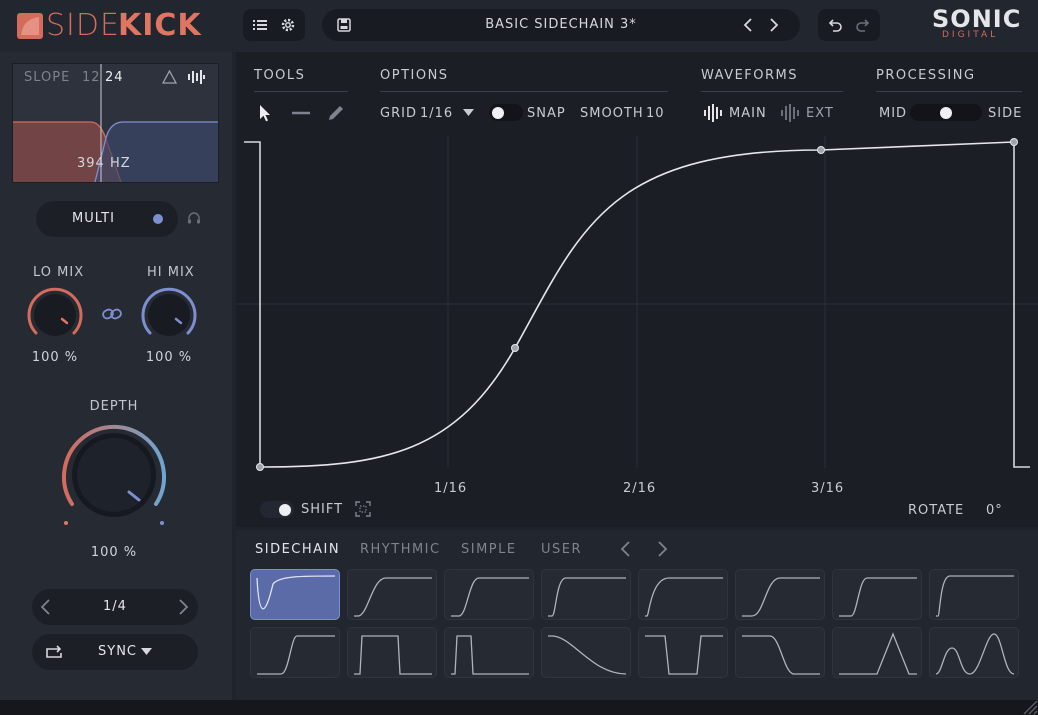 The image size is (1038, 715). I want to click on line-icon, so click(301, 113).